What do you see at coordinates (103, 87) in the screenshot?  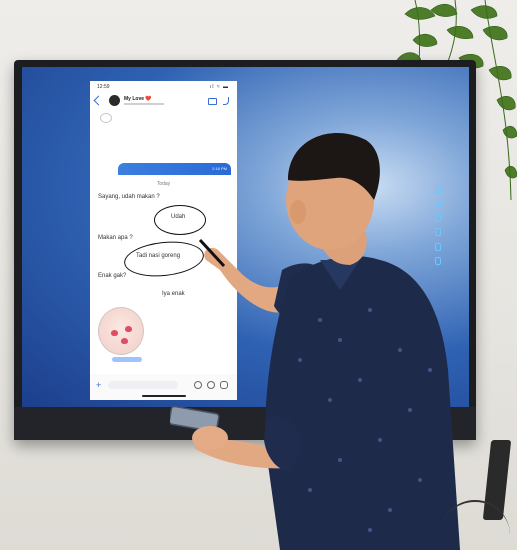 I see `status-time: 12:59` at bounding box center [103, 87].